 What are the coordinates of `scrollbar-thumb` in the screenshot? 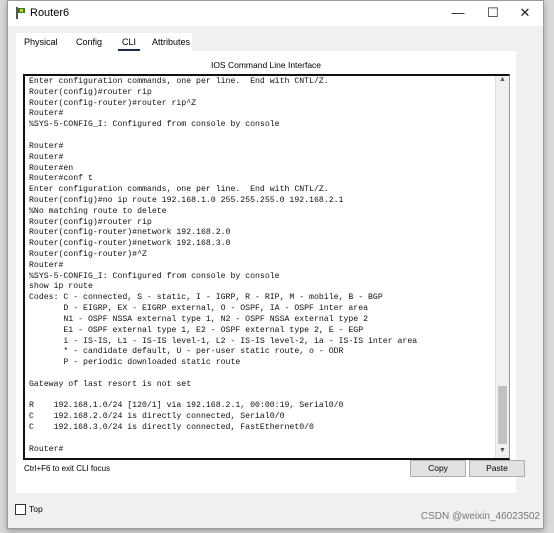 It's located at (502, 415).